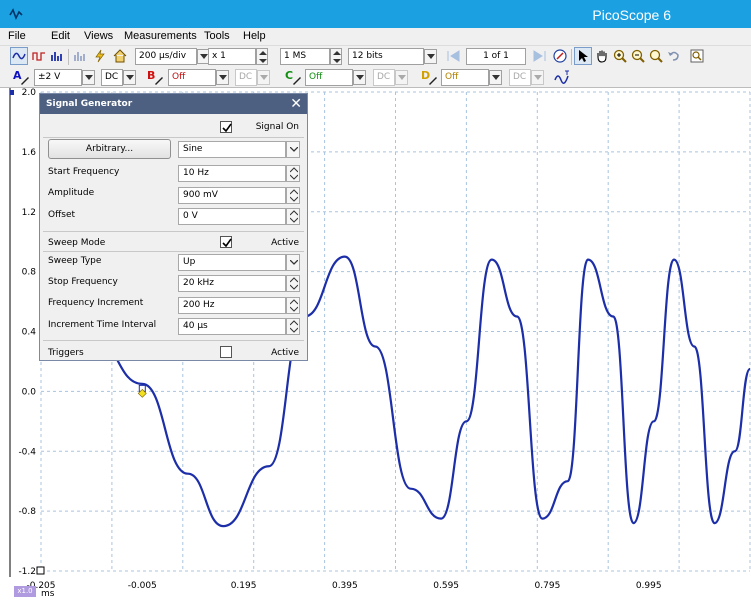 The image size is (751, 600). What do you see at coordinates (29, 93) in the screenshot?
I see `y-tick-label: 2.0` at bounding box center [29, 93].